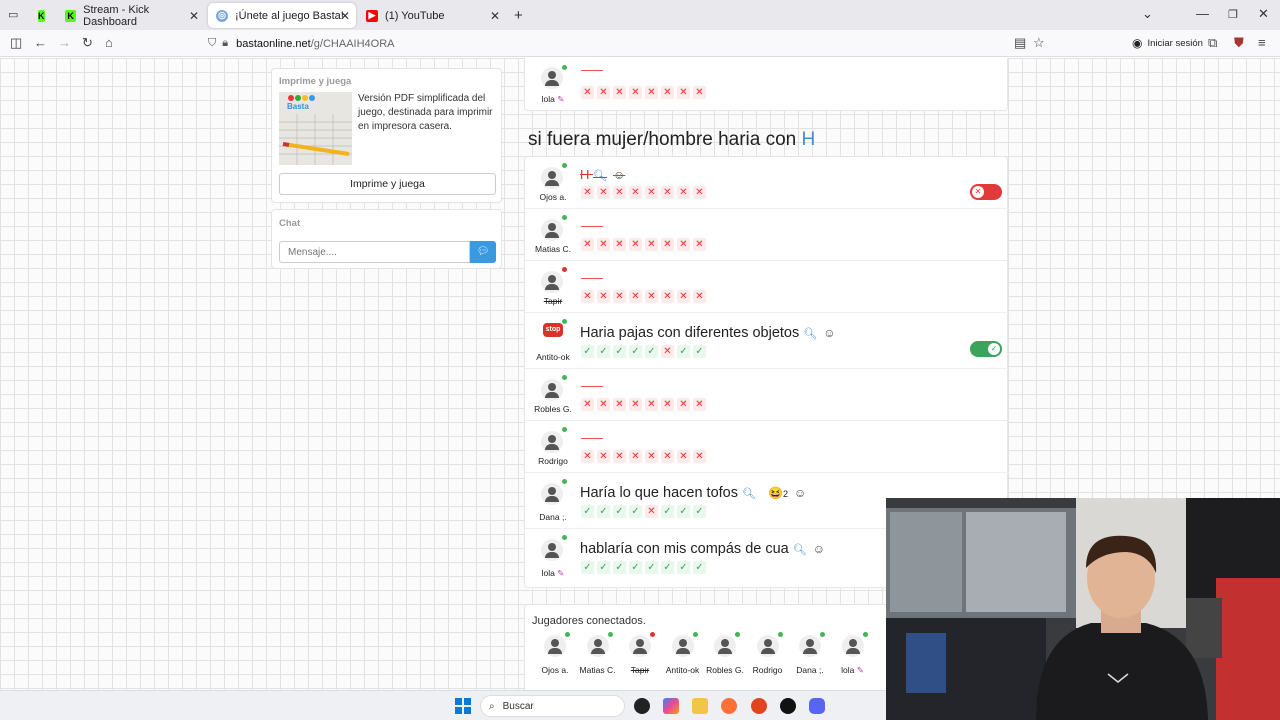 Image resolution: width=1280 pixels, height=720 pixels. Describe the element at coordinates (13, 14) in the screenshot. I see `tab-list-icon: ▭` at that location.